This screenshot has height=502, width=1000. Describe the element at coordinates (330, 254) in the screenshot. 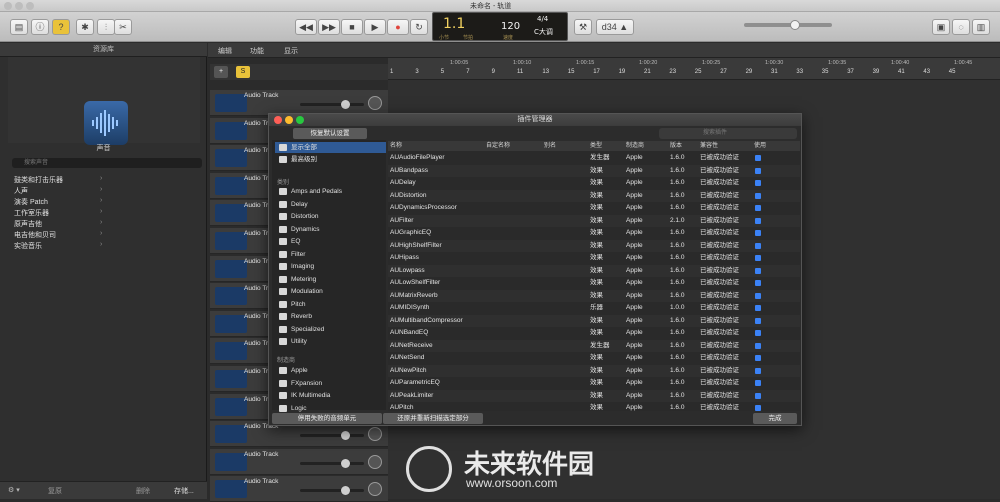

I see `sidebar-item-category: Filter` at that location.